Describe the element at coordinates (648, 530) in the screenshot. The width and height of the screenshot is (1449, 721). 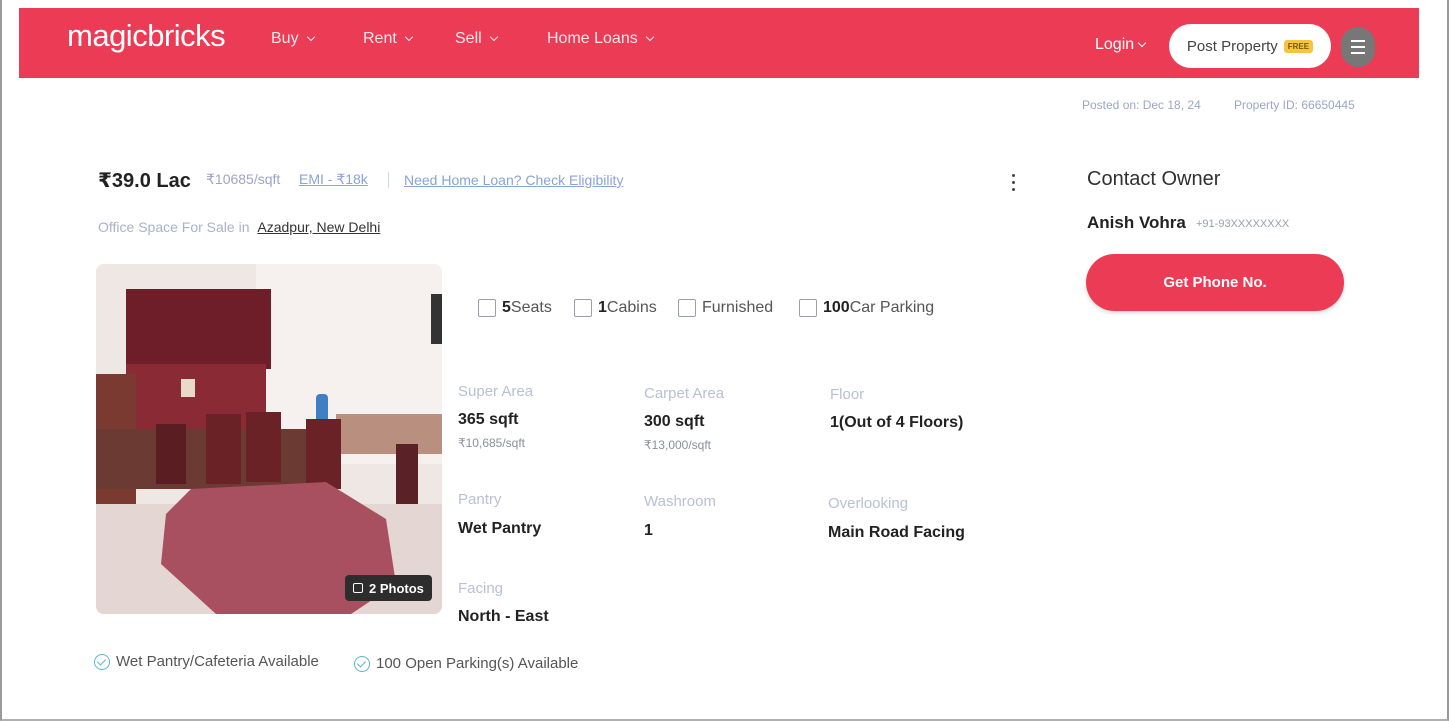
I see `washroom-value: 1` at that location.